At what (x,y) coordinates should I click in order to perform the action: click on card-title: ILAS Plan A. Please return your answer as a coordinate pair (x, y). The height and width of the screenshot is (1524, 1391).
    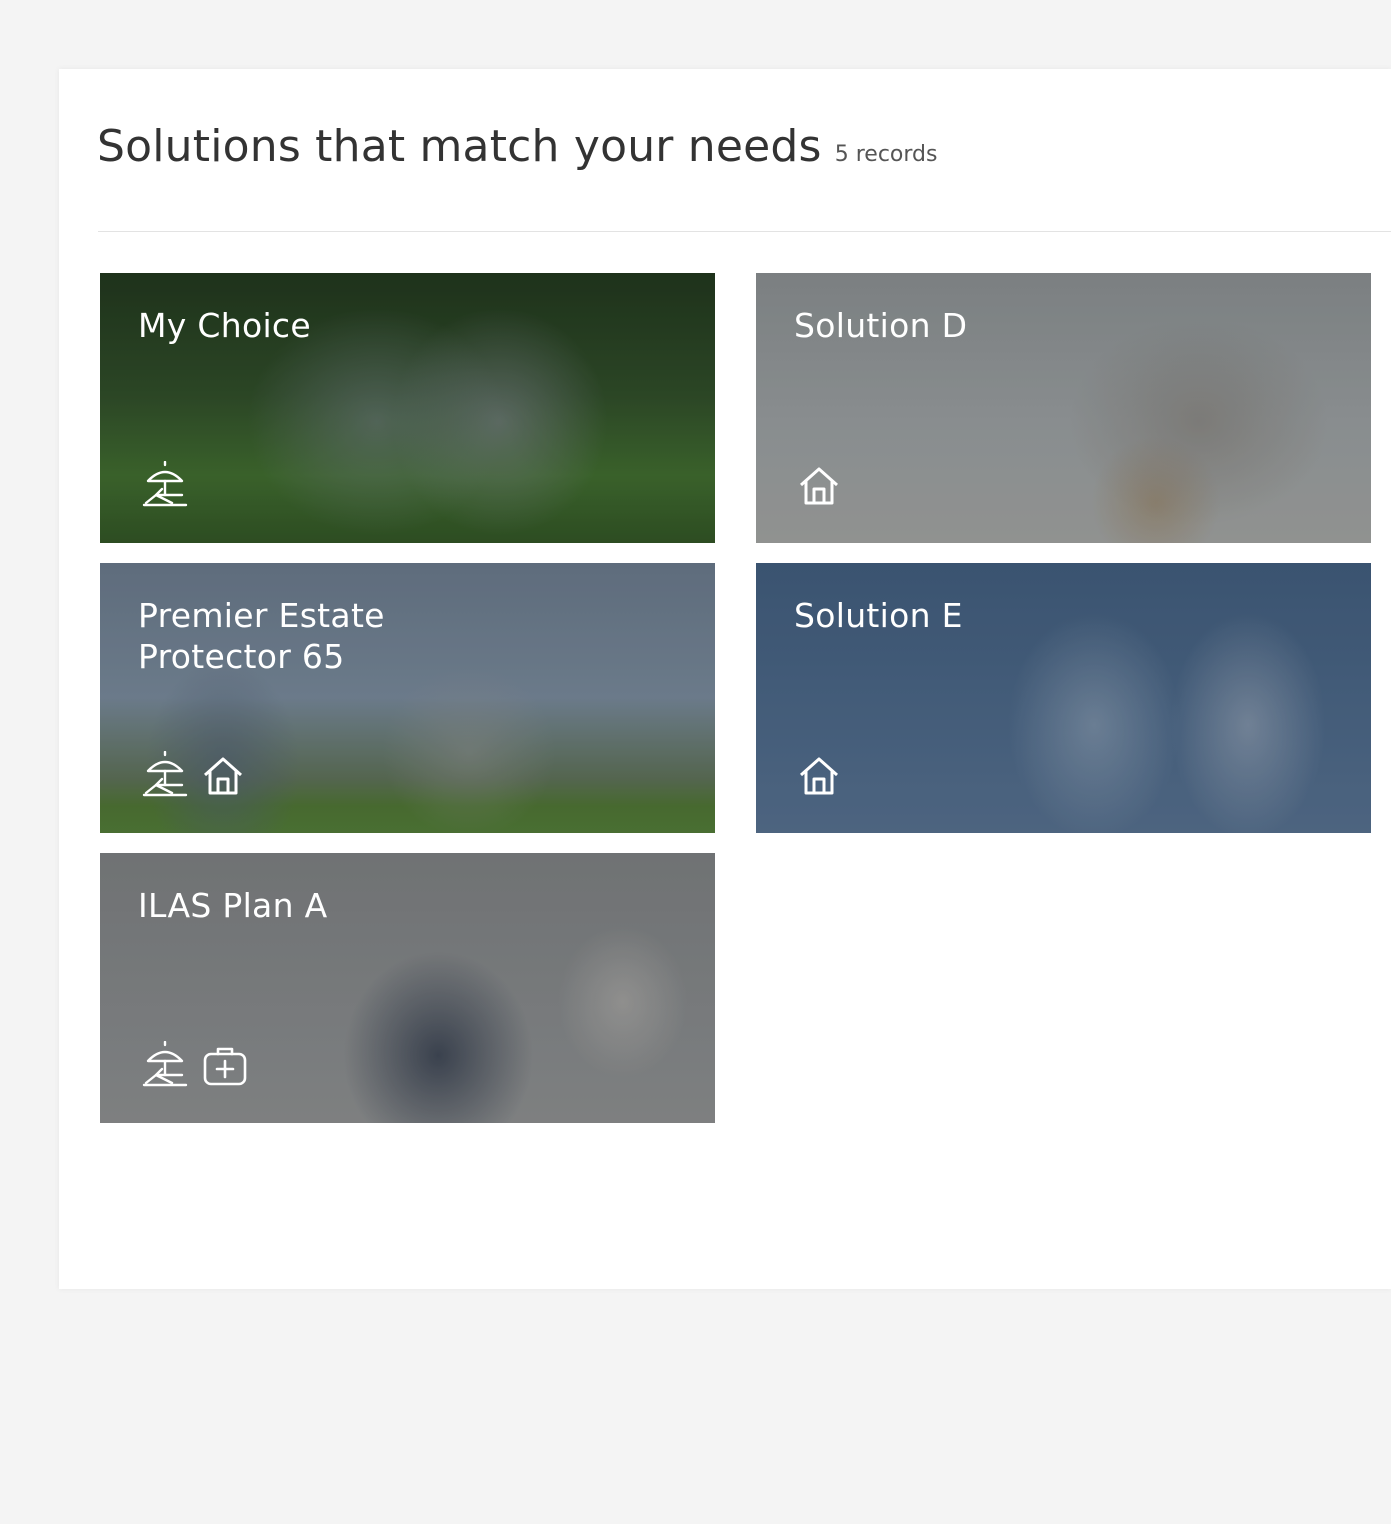
    Looking at the image, I should click on (233, 905).